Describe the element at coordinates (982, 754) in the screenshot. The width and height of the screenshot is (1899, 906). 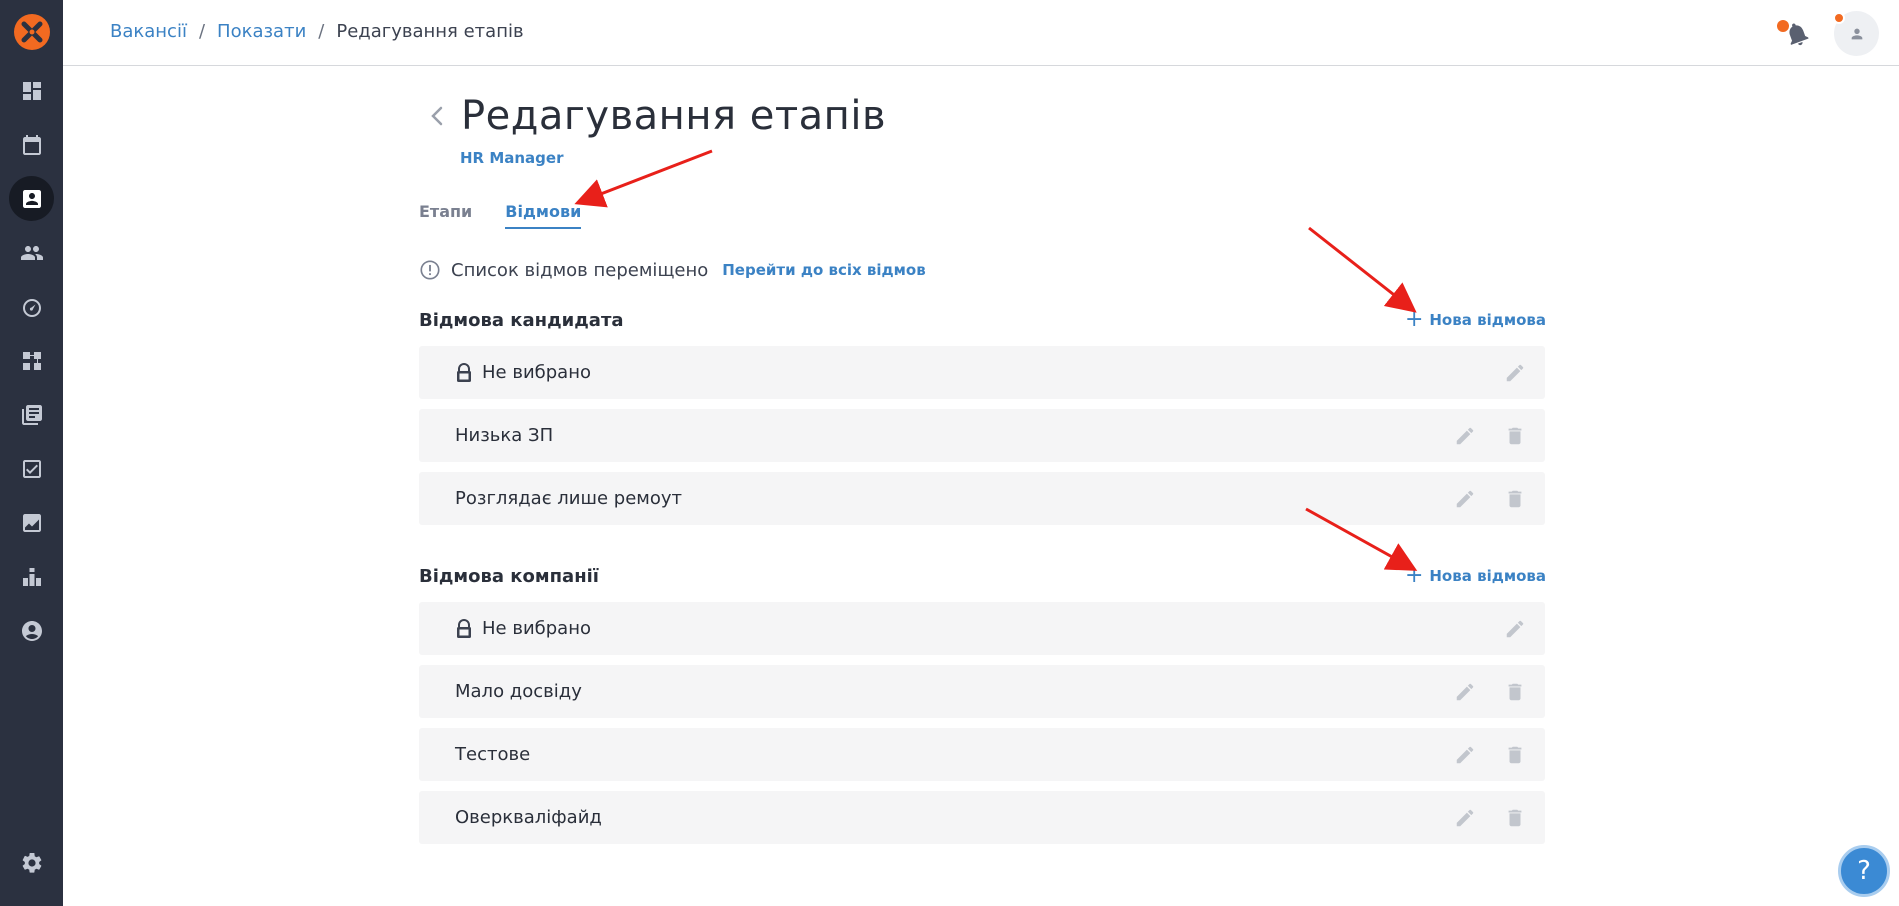
I see `list-item: Тестове` at that location.